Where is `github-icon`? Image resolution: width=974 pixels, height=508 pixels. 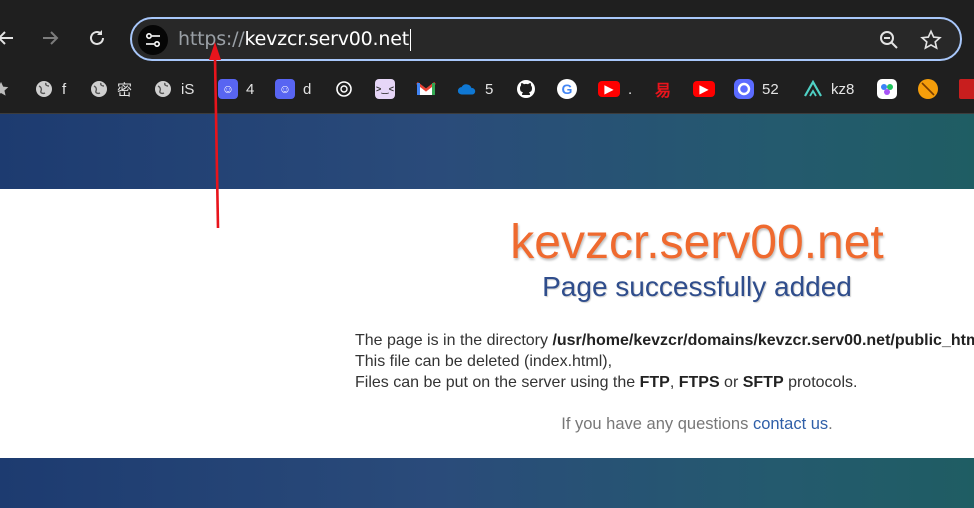
github-icon is located at coordinates (526, 89).